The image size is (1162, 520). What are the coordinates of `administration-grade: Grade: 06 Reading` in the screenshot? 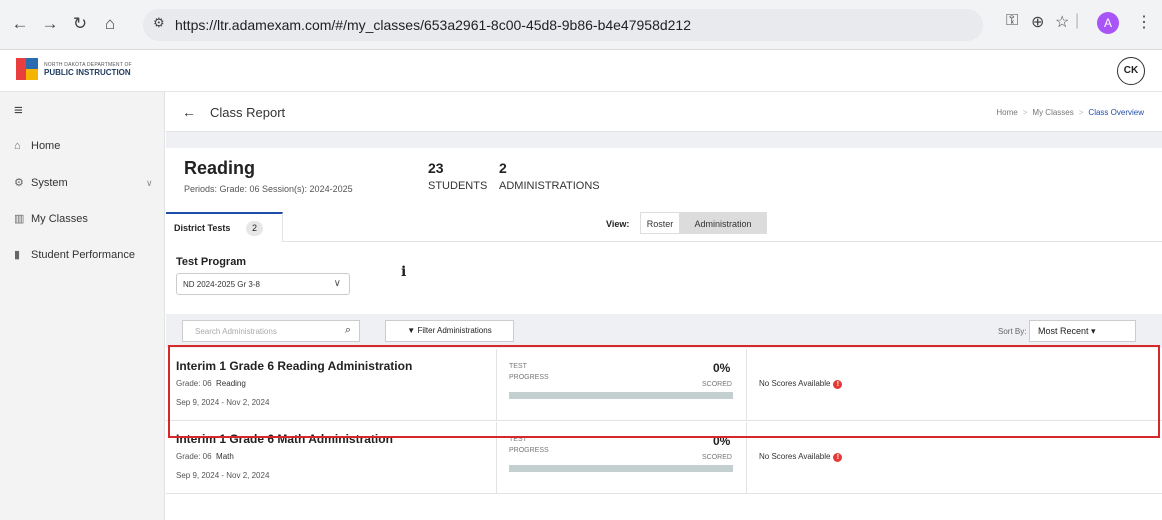 It's located at (211, 383).